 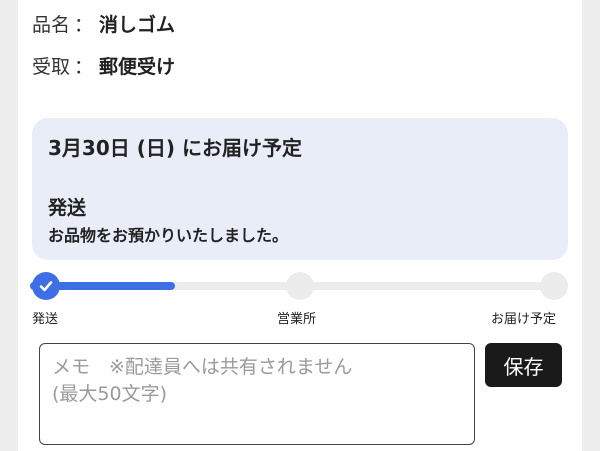 What do you see at coordinates (300, 286) in the screenshot?
I see `step-dot-office` at bounding box center [300, 286].